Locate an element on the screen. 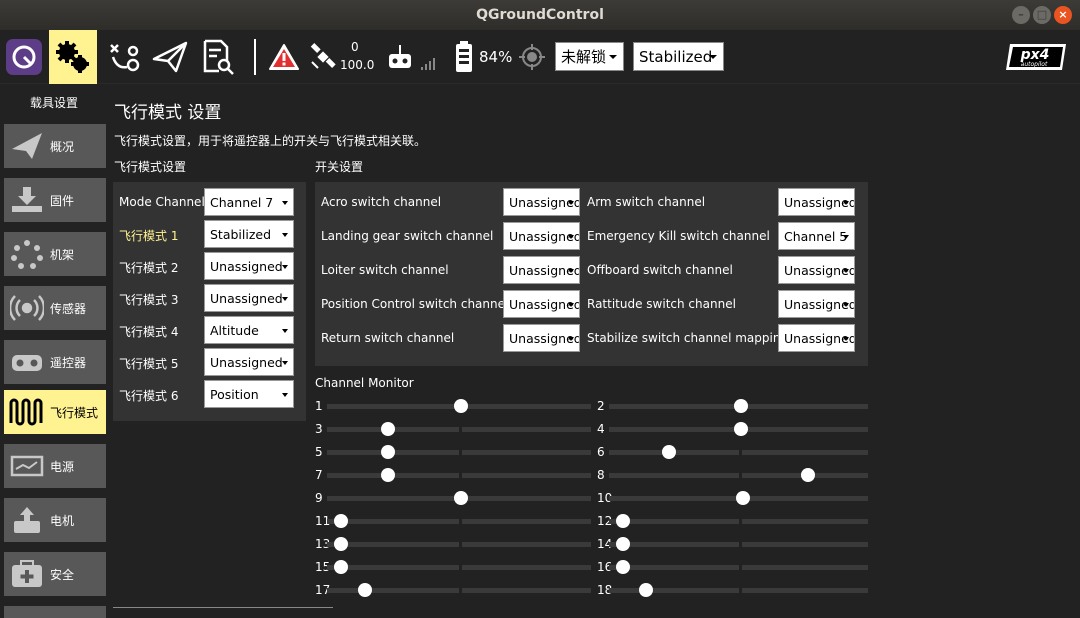 The image size is (1080, 618). sidebar-item-4: 遥控器 is located at coordinates (55, 362).